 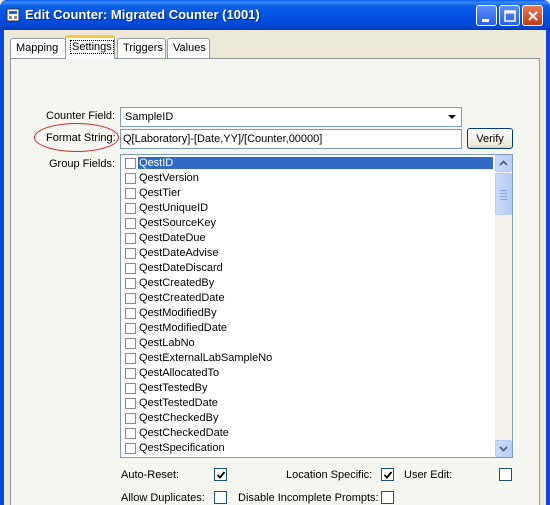 I want to click on window-title: Edit Counter: Migrated Counter (1001), so click(x=142, y=14).